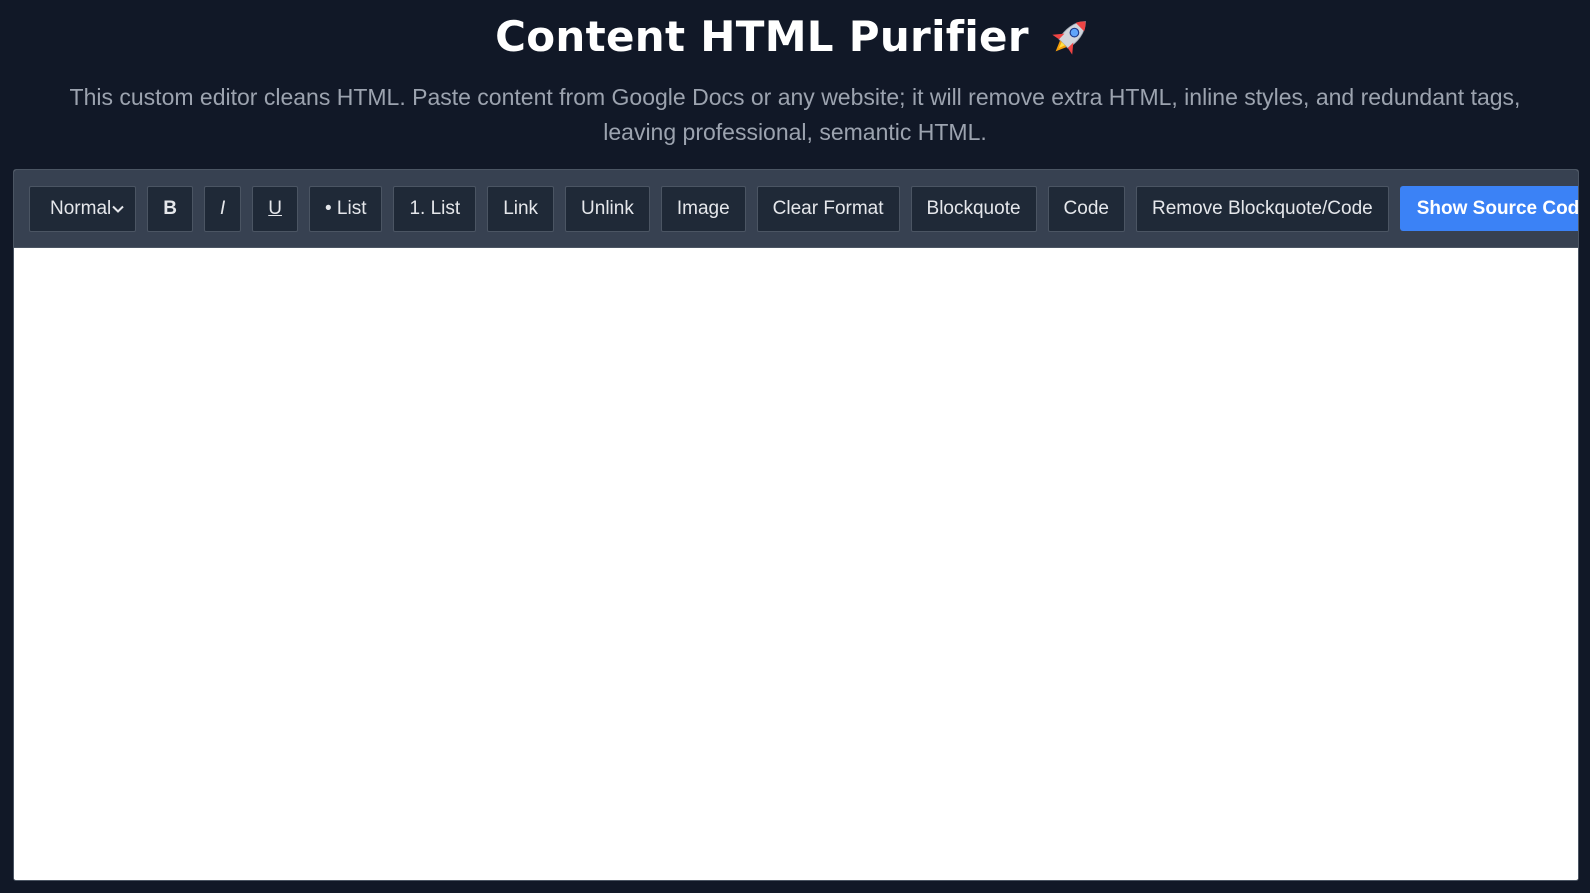  I want to click on numbered-list-button: 1. List, so click(435, 208).